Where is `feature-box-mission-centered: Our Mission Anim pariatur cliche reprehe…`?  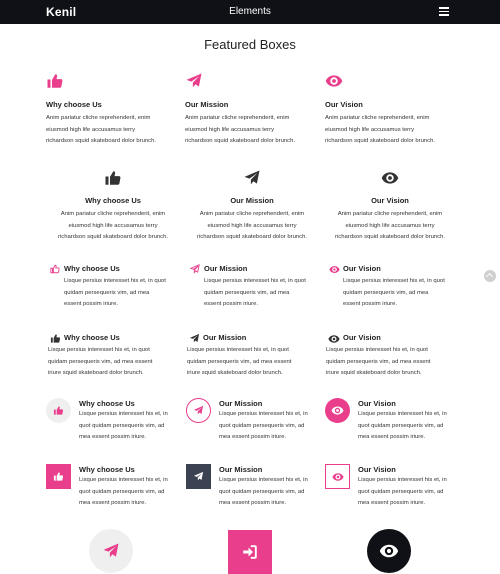
feature-box-mission-centered: Our Mission Anim pariatur cliche reprehe… is located at coordinates (252, 206).